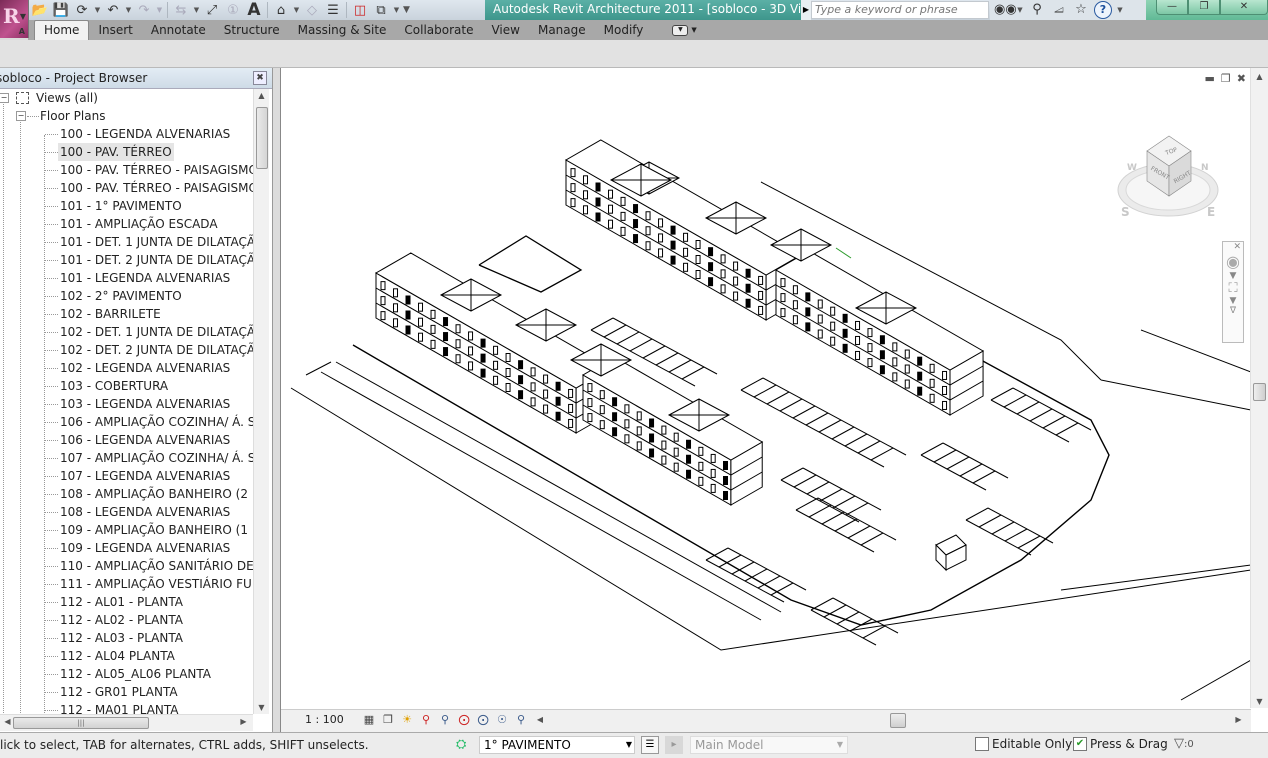 Image resolution: width=1268 pixels, height=758 pixels. I want to click on satellite-icon: ⧡, so click(1059, 10).